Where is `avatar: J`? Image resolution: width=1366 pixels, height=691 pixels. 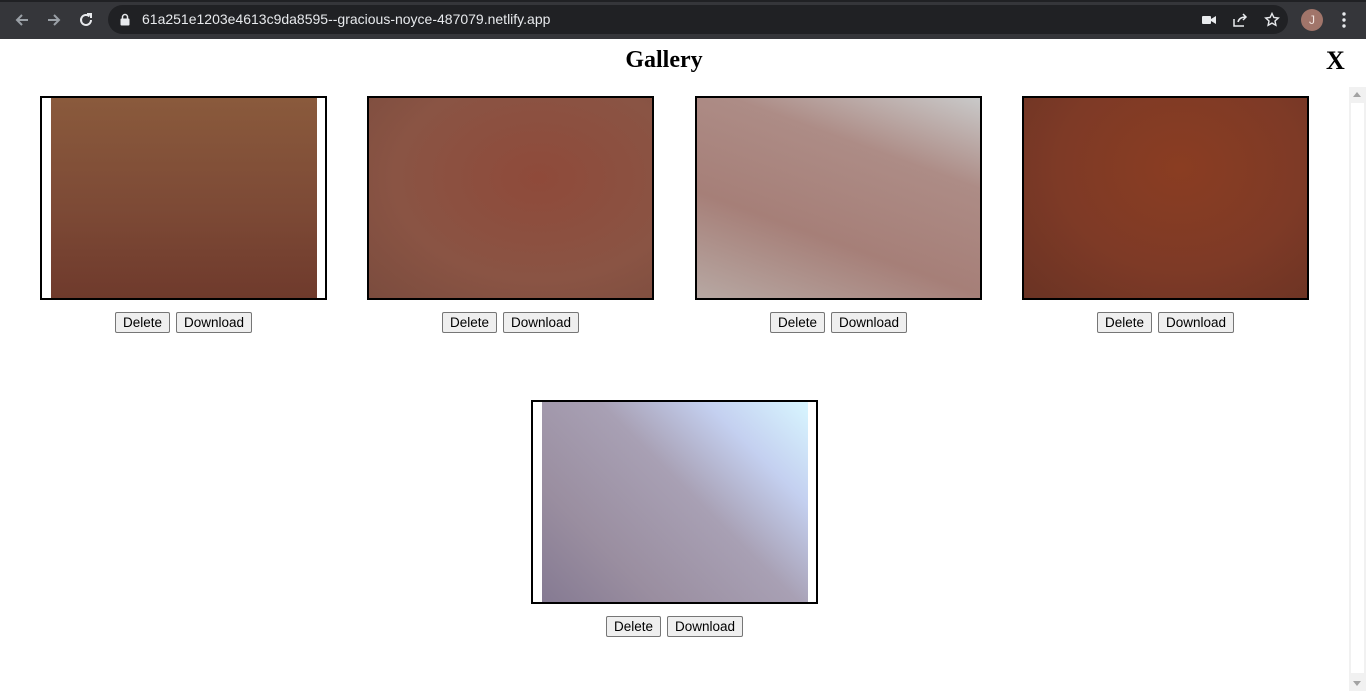
avatar: J is located at coordinates (1312, 20).